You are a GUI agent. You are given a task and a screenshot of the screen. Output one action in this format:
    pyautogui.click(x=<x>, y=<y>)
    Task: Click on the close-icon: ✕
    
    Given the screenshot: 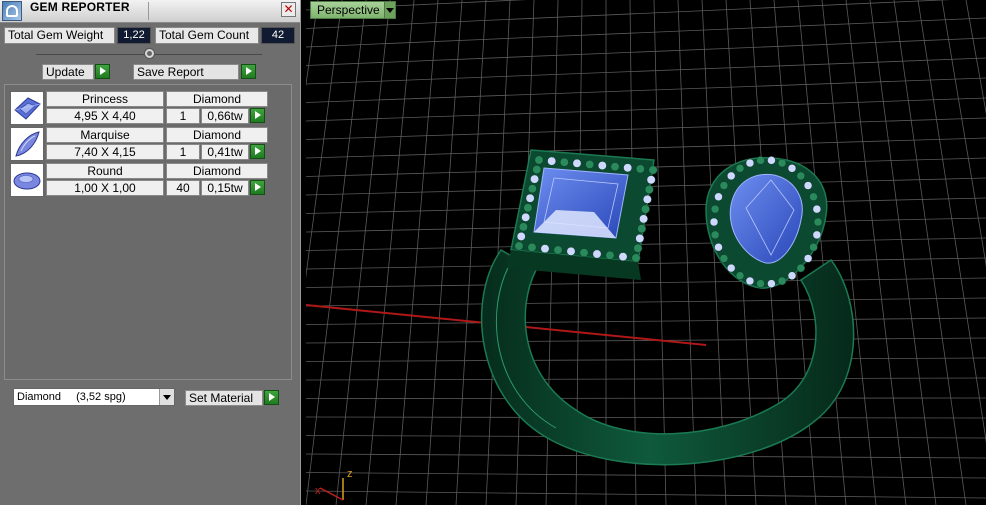 What is the action you would take?
    pyautogui.click(x=288, y=9)
    